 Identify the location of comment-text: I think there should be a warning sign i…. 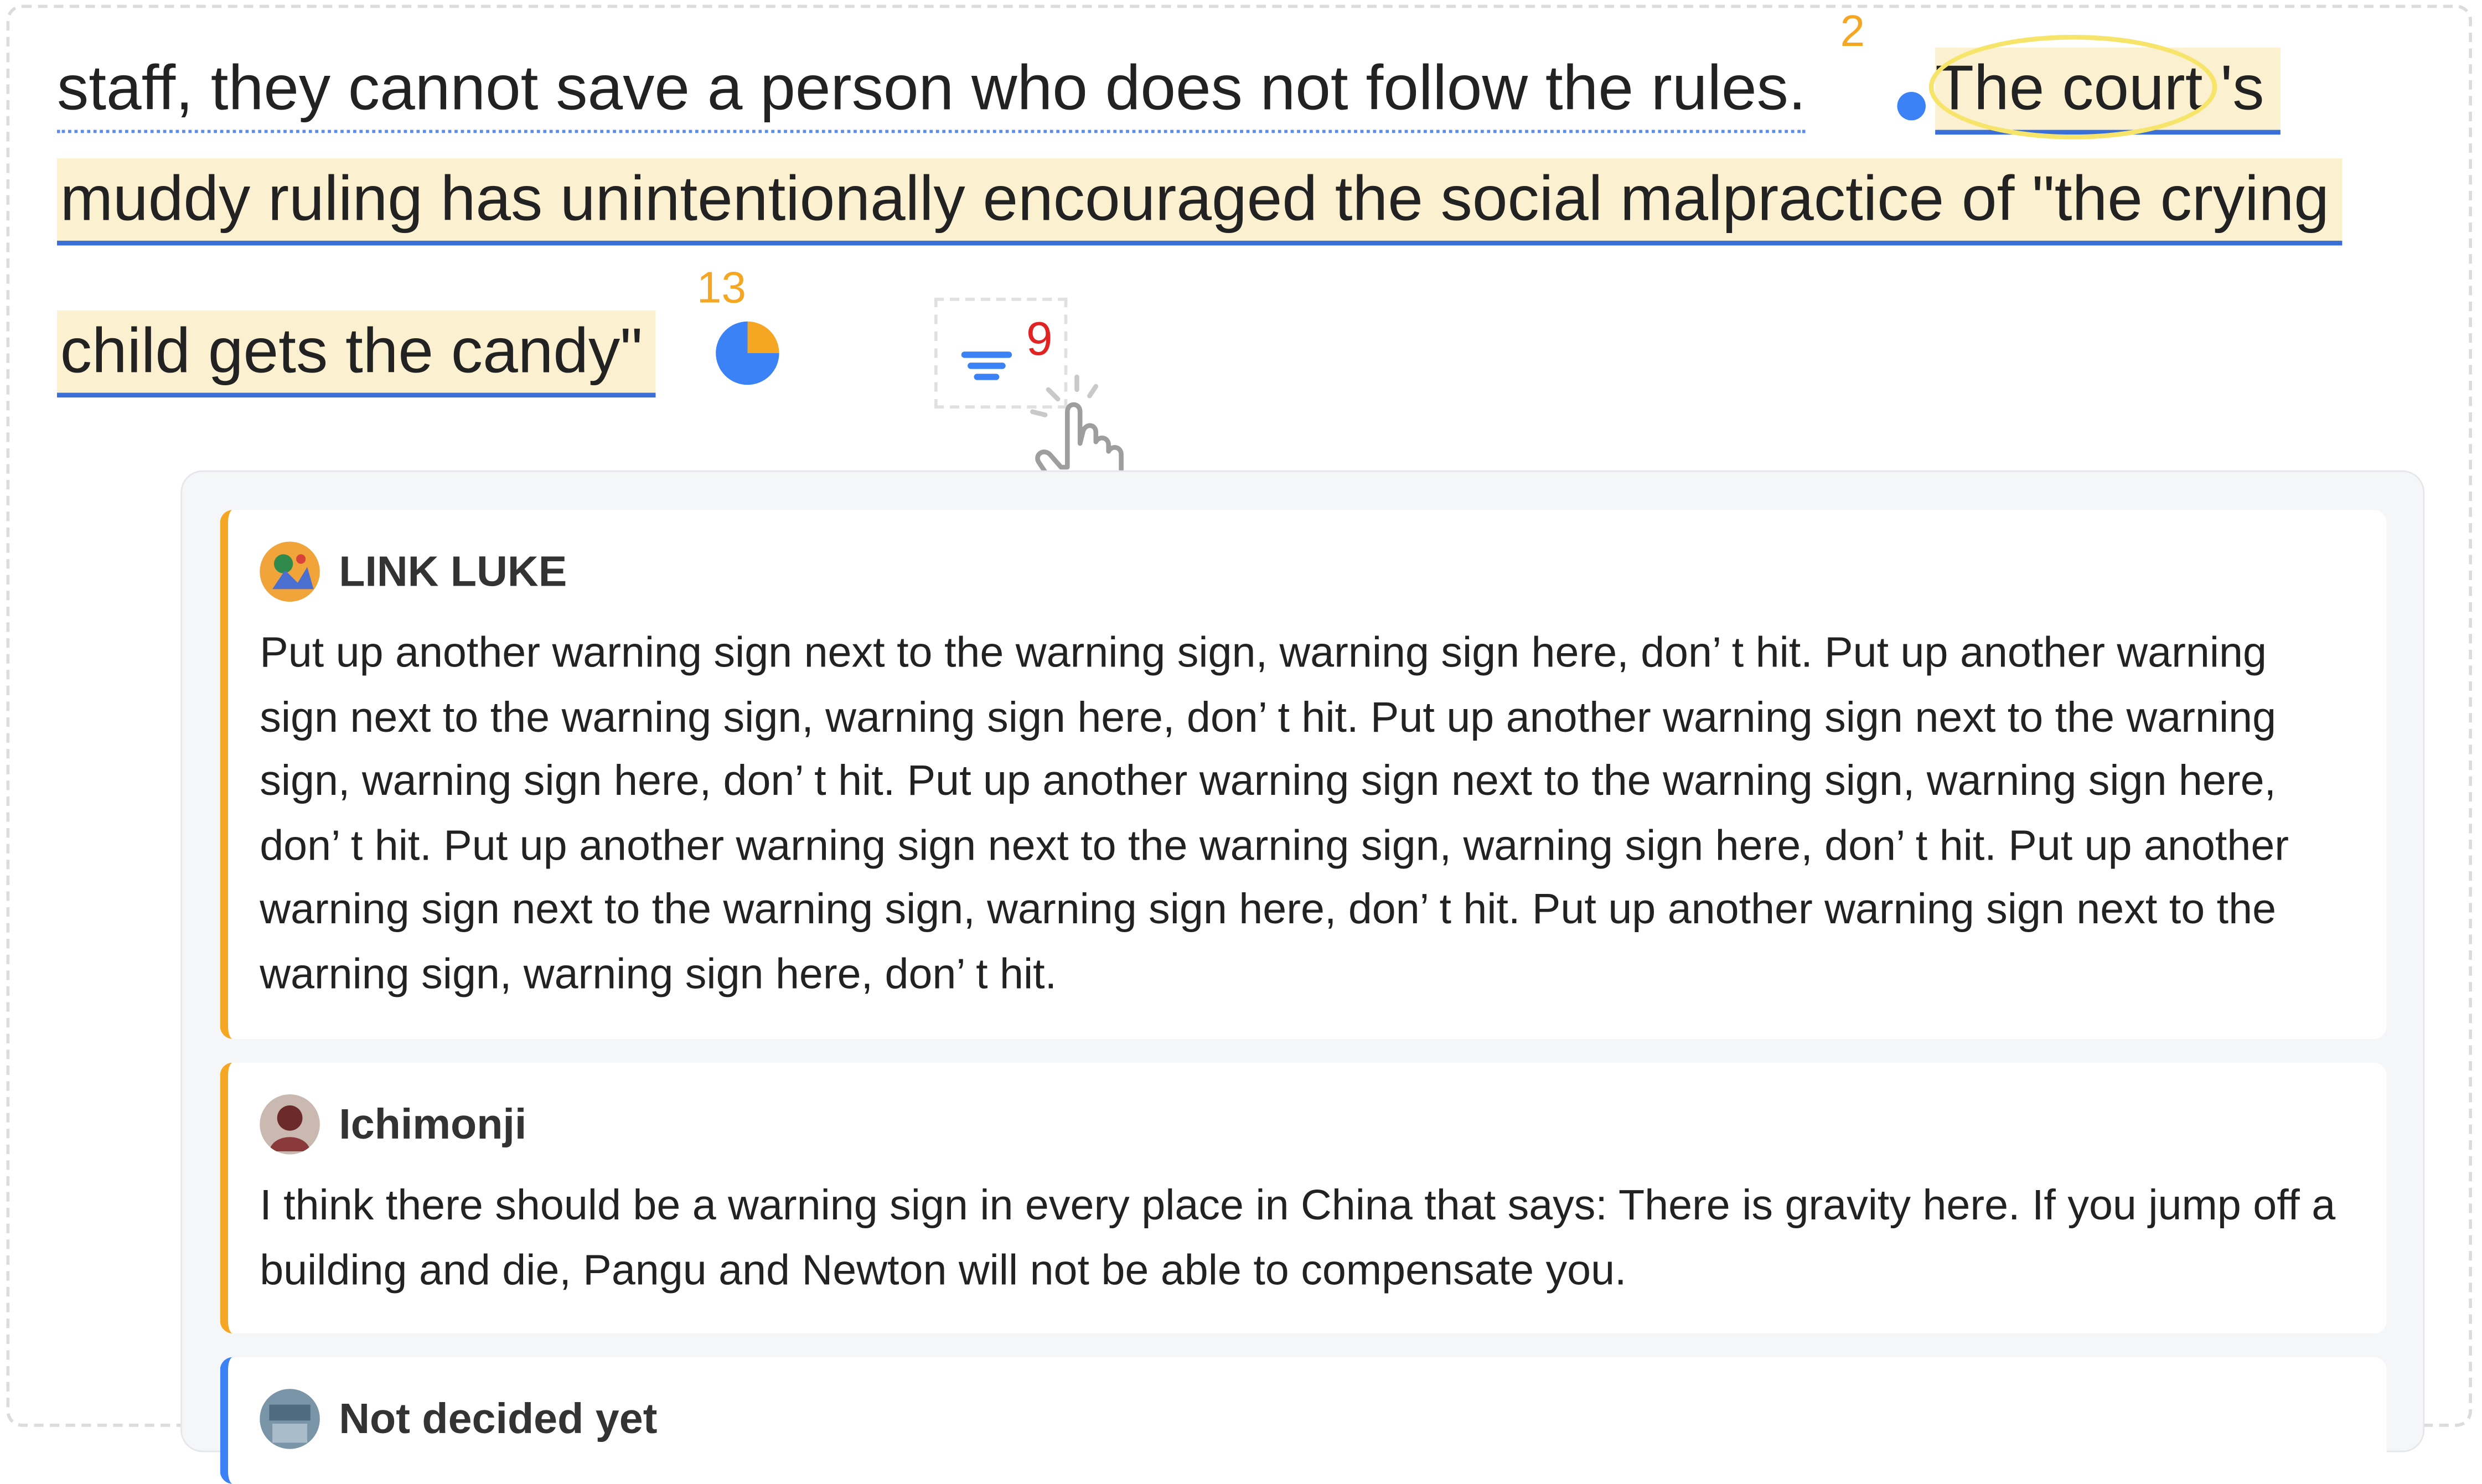
(1298, 1237).